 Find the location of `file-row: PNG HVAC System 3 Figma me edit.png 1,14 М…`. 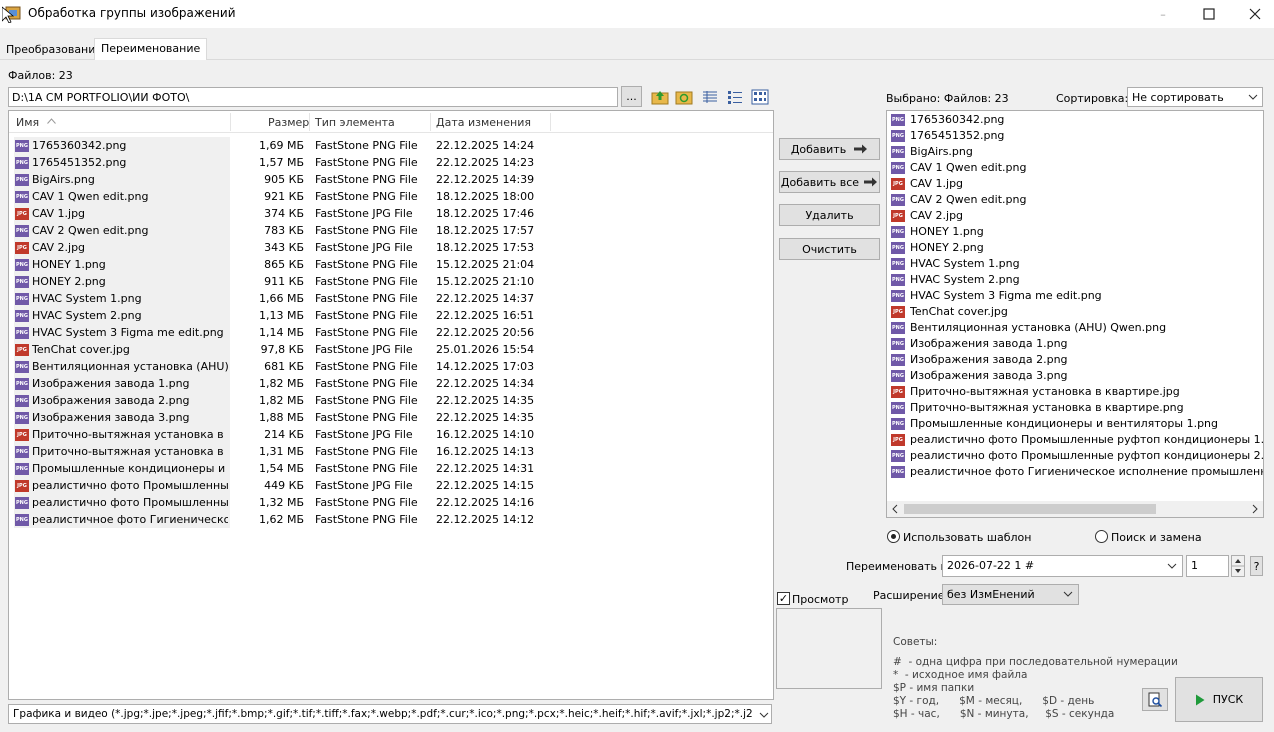

file-row: PNG HVAC System 3 Figma me edit.png 1,14 М… is located at coordinates (391, 332).